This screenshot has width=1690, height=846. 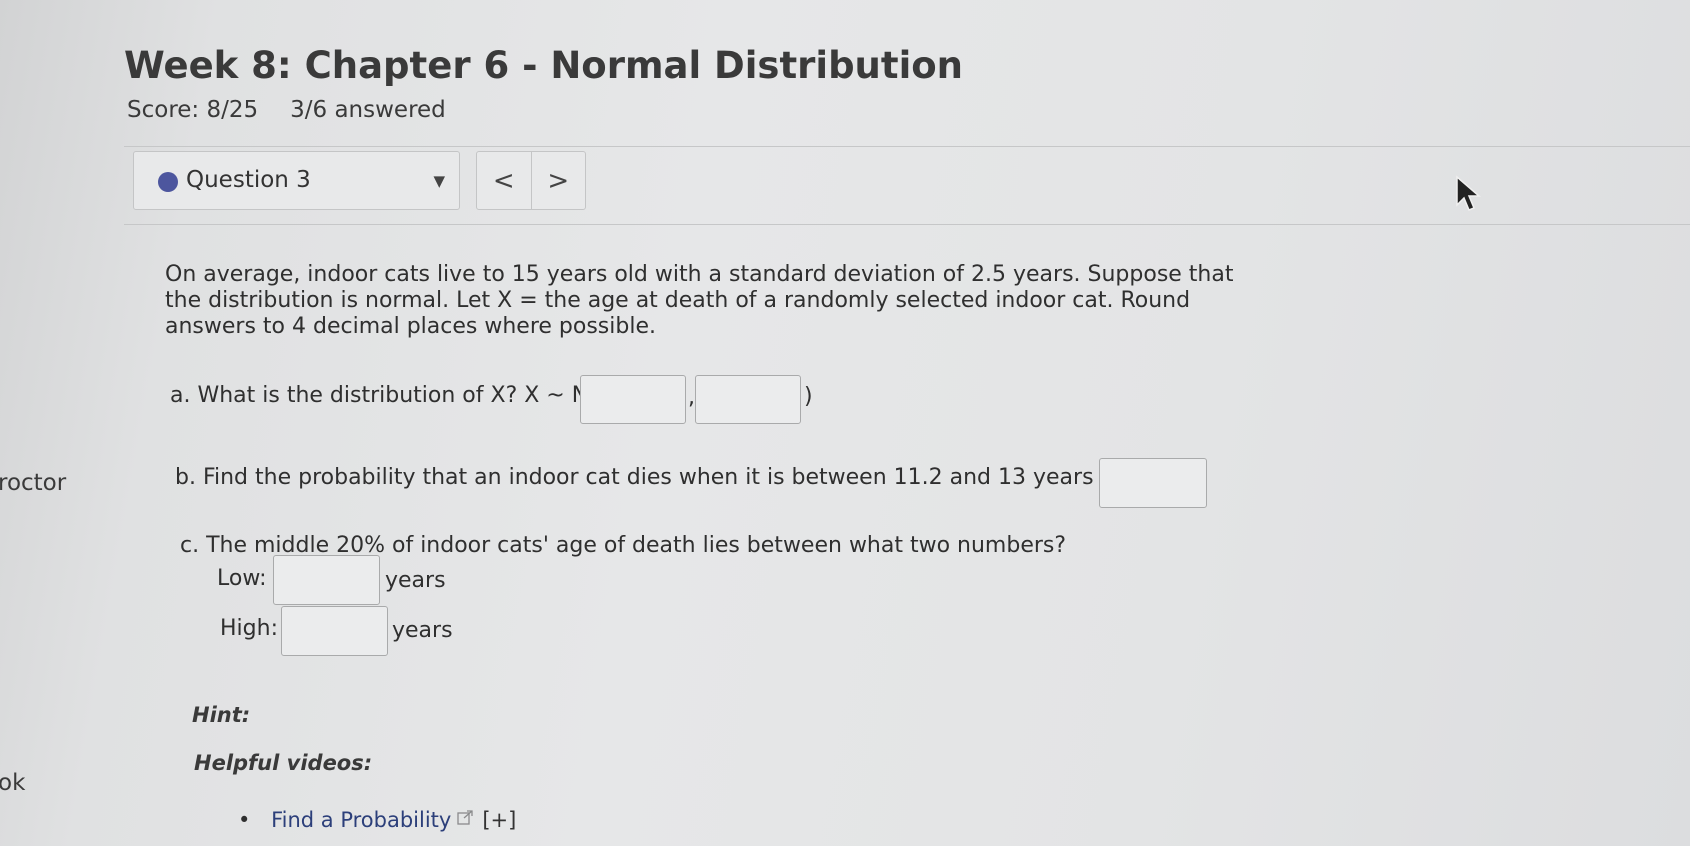 I want to click on part-b-input, so click(x=1153, y=483).